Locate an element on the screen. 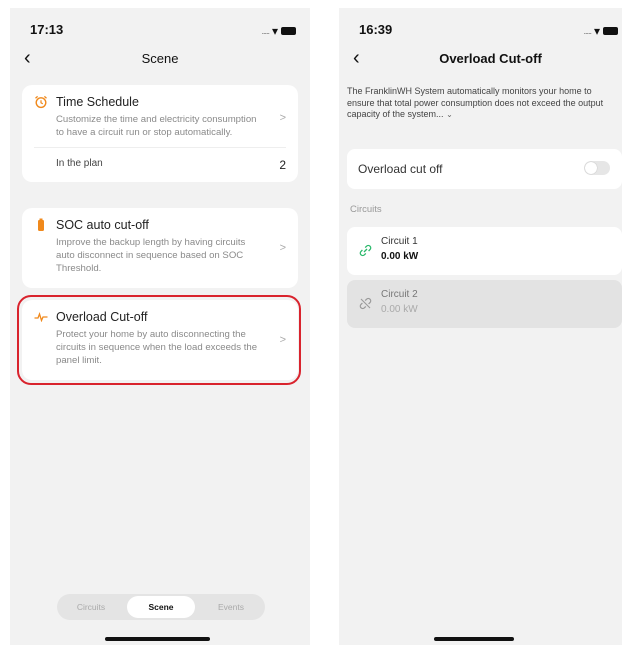 Image resolution: width=622 pixels, height=645 pixels. card-title: SOC auto cut-off is located at coordinates (102, 225).